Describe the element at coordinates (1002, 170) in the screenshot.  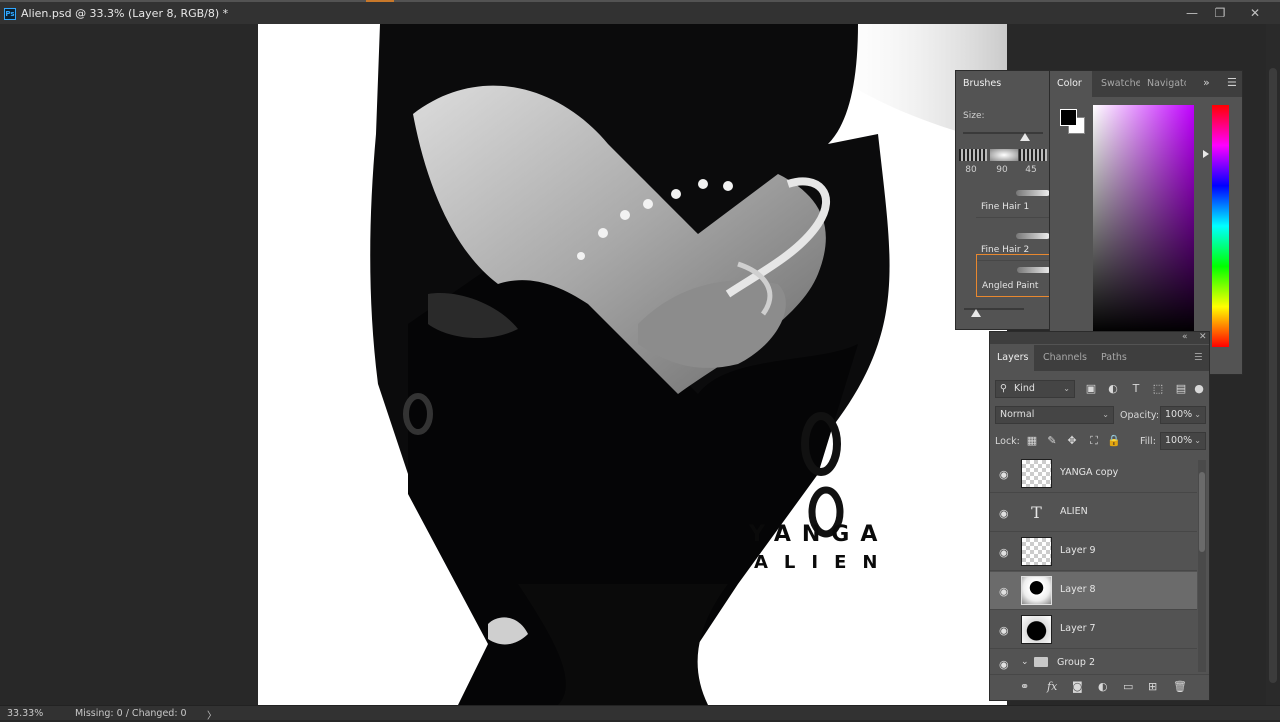
I see `brush-tip-size: 90` at that location.